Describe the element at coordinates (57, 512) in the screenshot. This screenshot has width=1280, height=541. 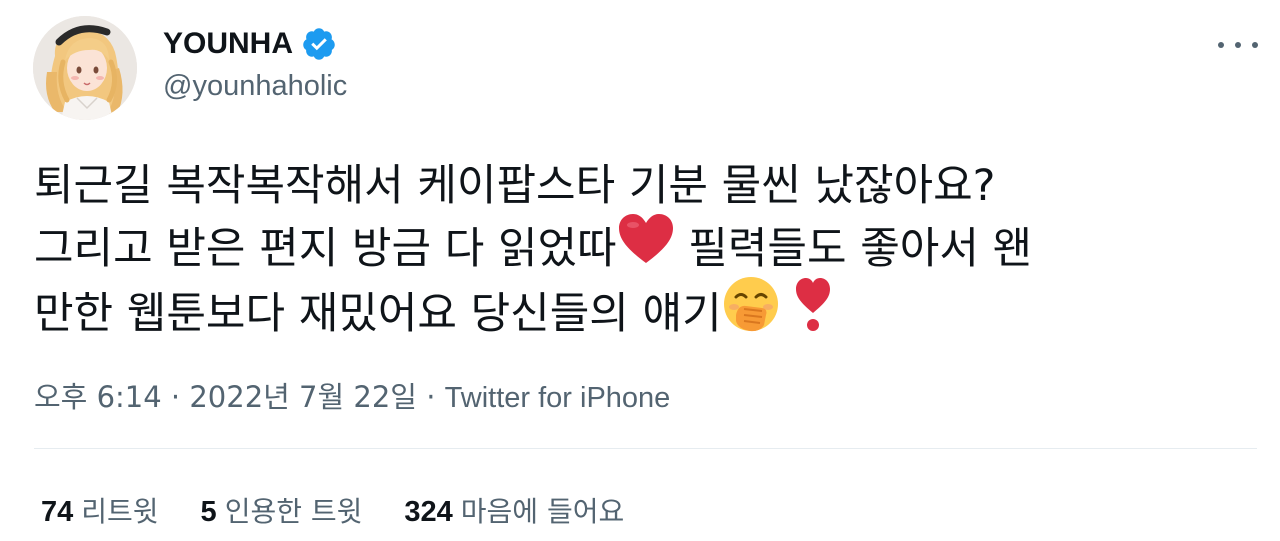
I see `retweets-count: 74` at that location.